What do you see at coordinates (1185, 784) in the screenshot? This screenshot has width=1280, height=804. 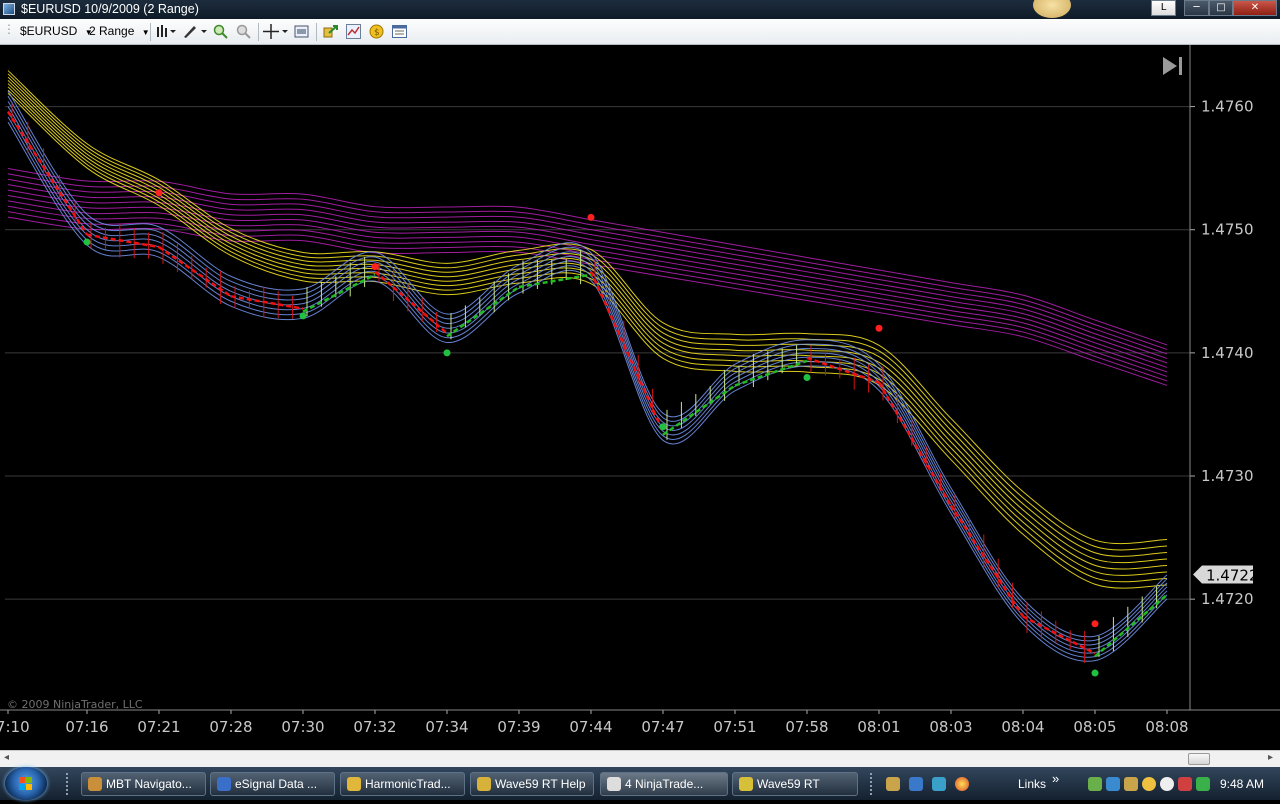 I see `tray-alert-icon` at bounding box center [1185, 784].